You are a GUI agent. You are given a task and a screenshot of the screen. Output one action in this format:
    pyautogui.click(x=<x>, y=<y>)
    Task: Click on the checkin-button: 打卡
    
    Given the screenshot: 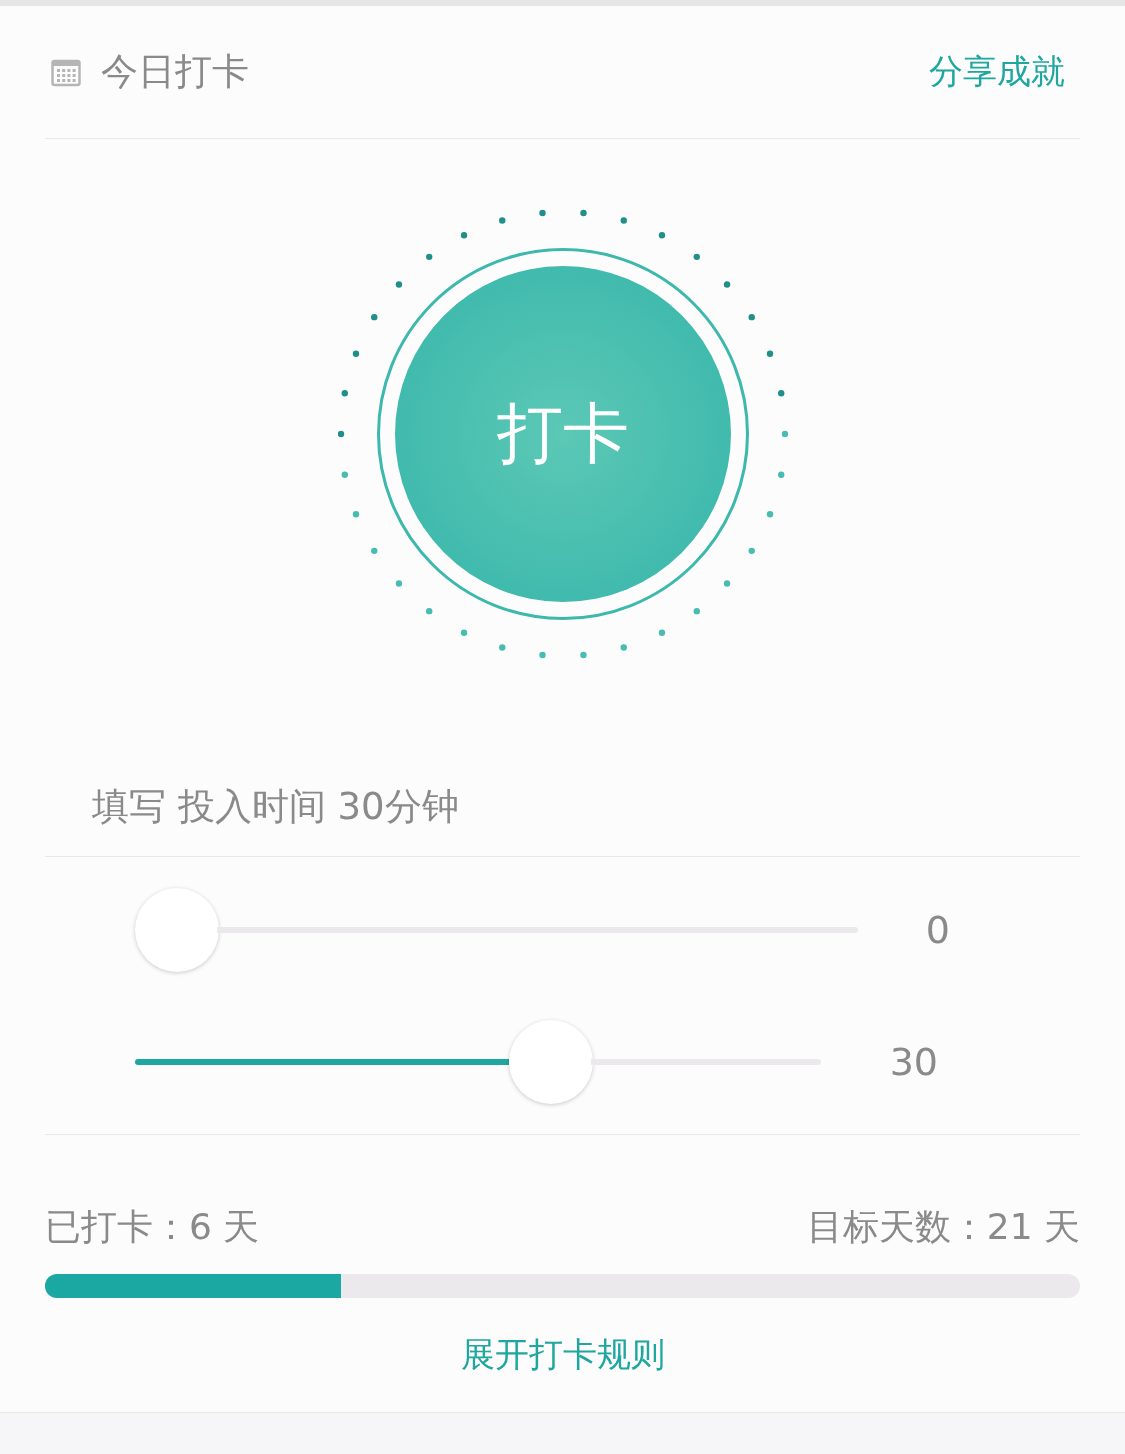 What is the action you would take?
    pyautogui.click(x=562, y=434)
    